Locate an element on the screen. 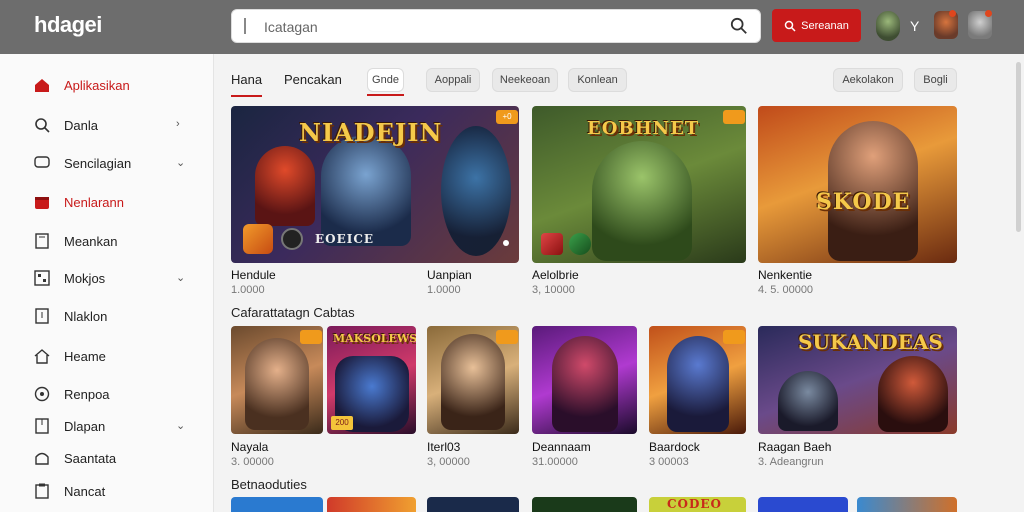  sidebar-item-saantata: Saantata is located at coordinates (107, 458).